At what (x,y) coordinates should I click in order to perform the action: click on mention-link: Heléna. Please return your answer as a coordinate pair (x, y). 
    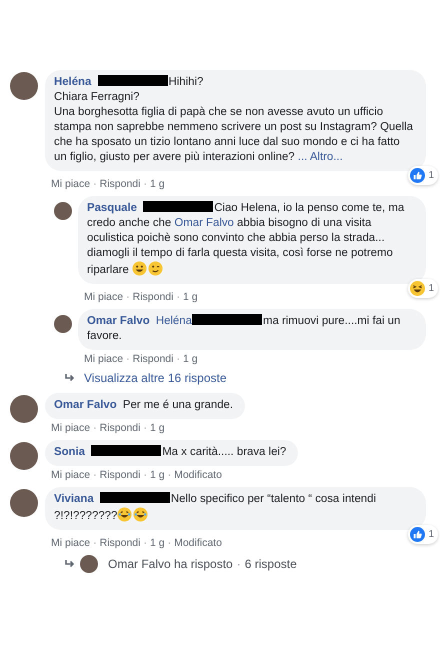
    Looking at the image, I should click on (174, 321).